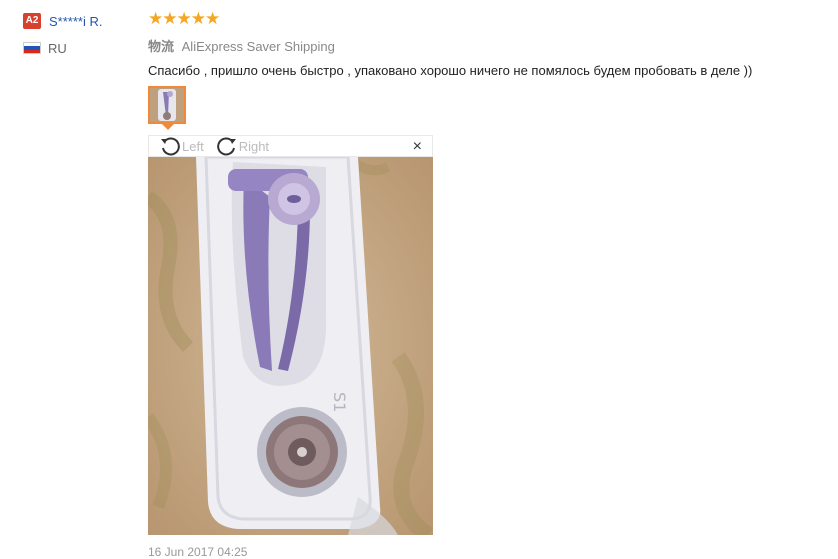 The width and height of the screenshot is (838, 559). Describe the element at coordinates (488, 45) in the screenshot. I see `shipping-info: 物流 AliExpress Saver Shipping` at that location.